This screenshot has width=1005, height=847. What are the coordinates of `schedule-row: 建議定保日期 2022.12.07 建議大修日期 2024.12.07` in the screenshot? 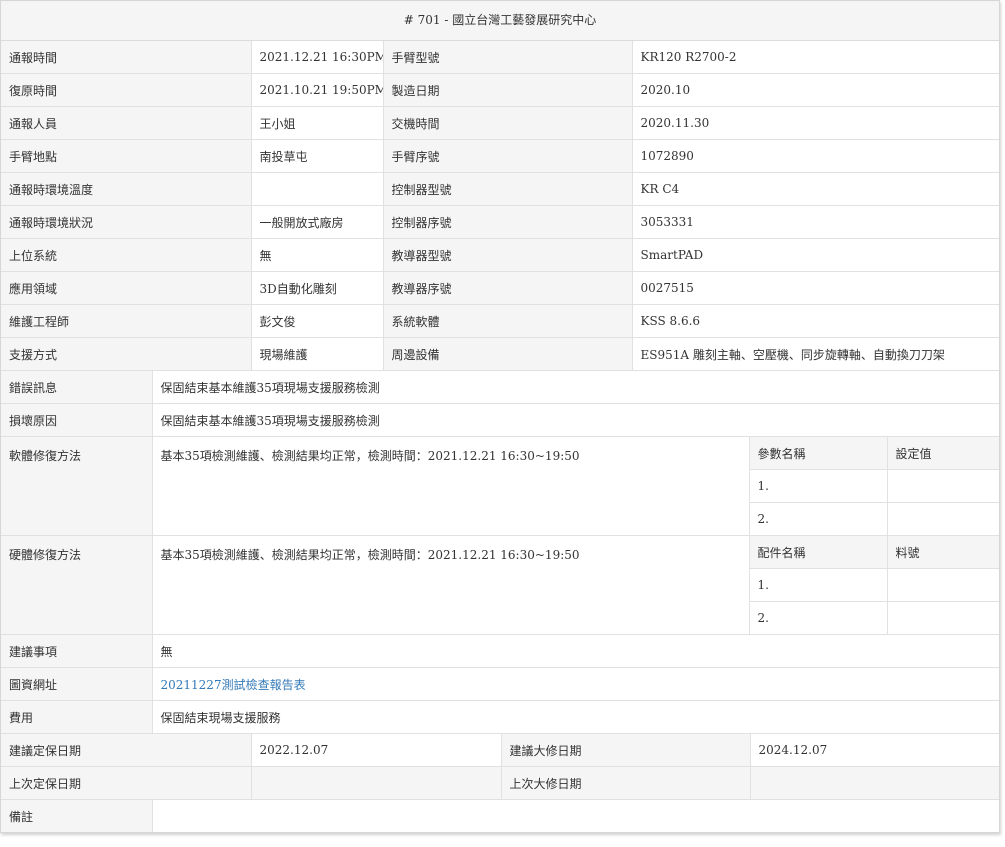 It's located at (500, 750).